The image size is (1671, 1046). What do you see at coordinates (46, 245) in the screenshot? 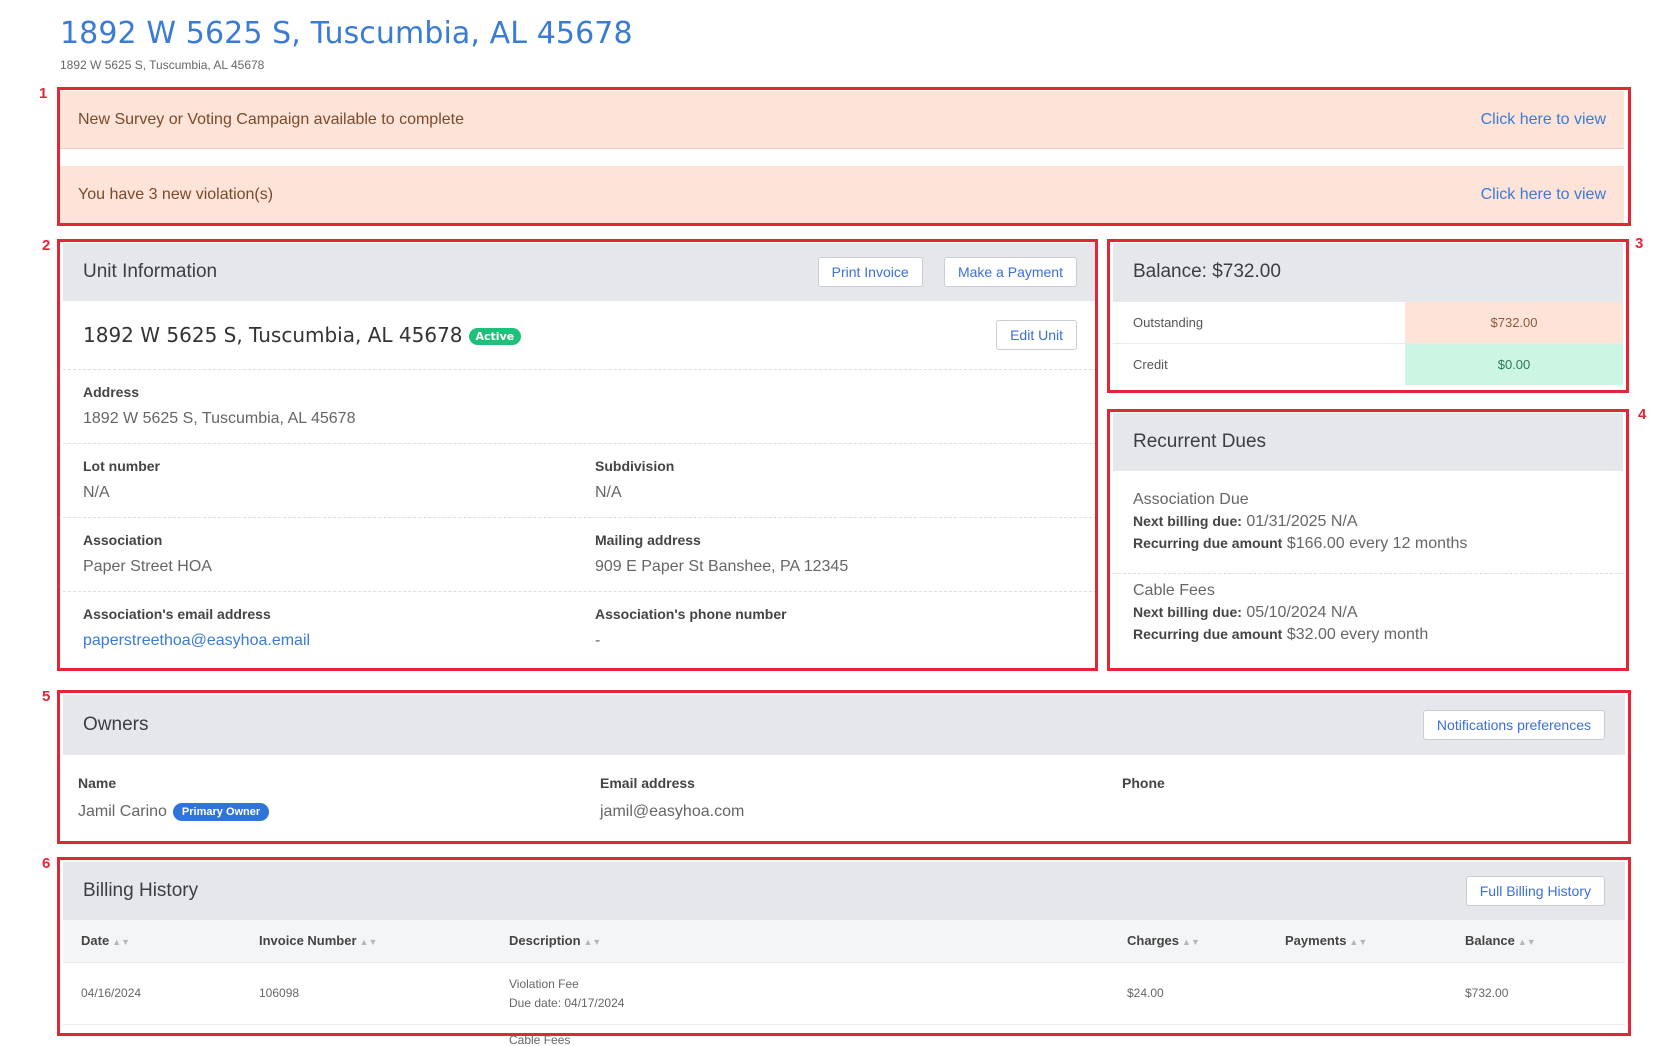
I see `callout-number-2: 2` at bounding box center [46, 245].